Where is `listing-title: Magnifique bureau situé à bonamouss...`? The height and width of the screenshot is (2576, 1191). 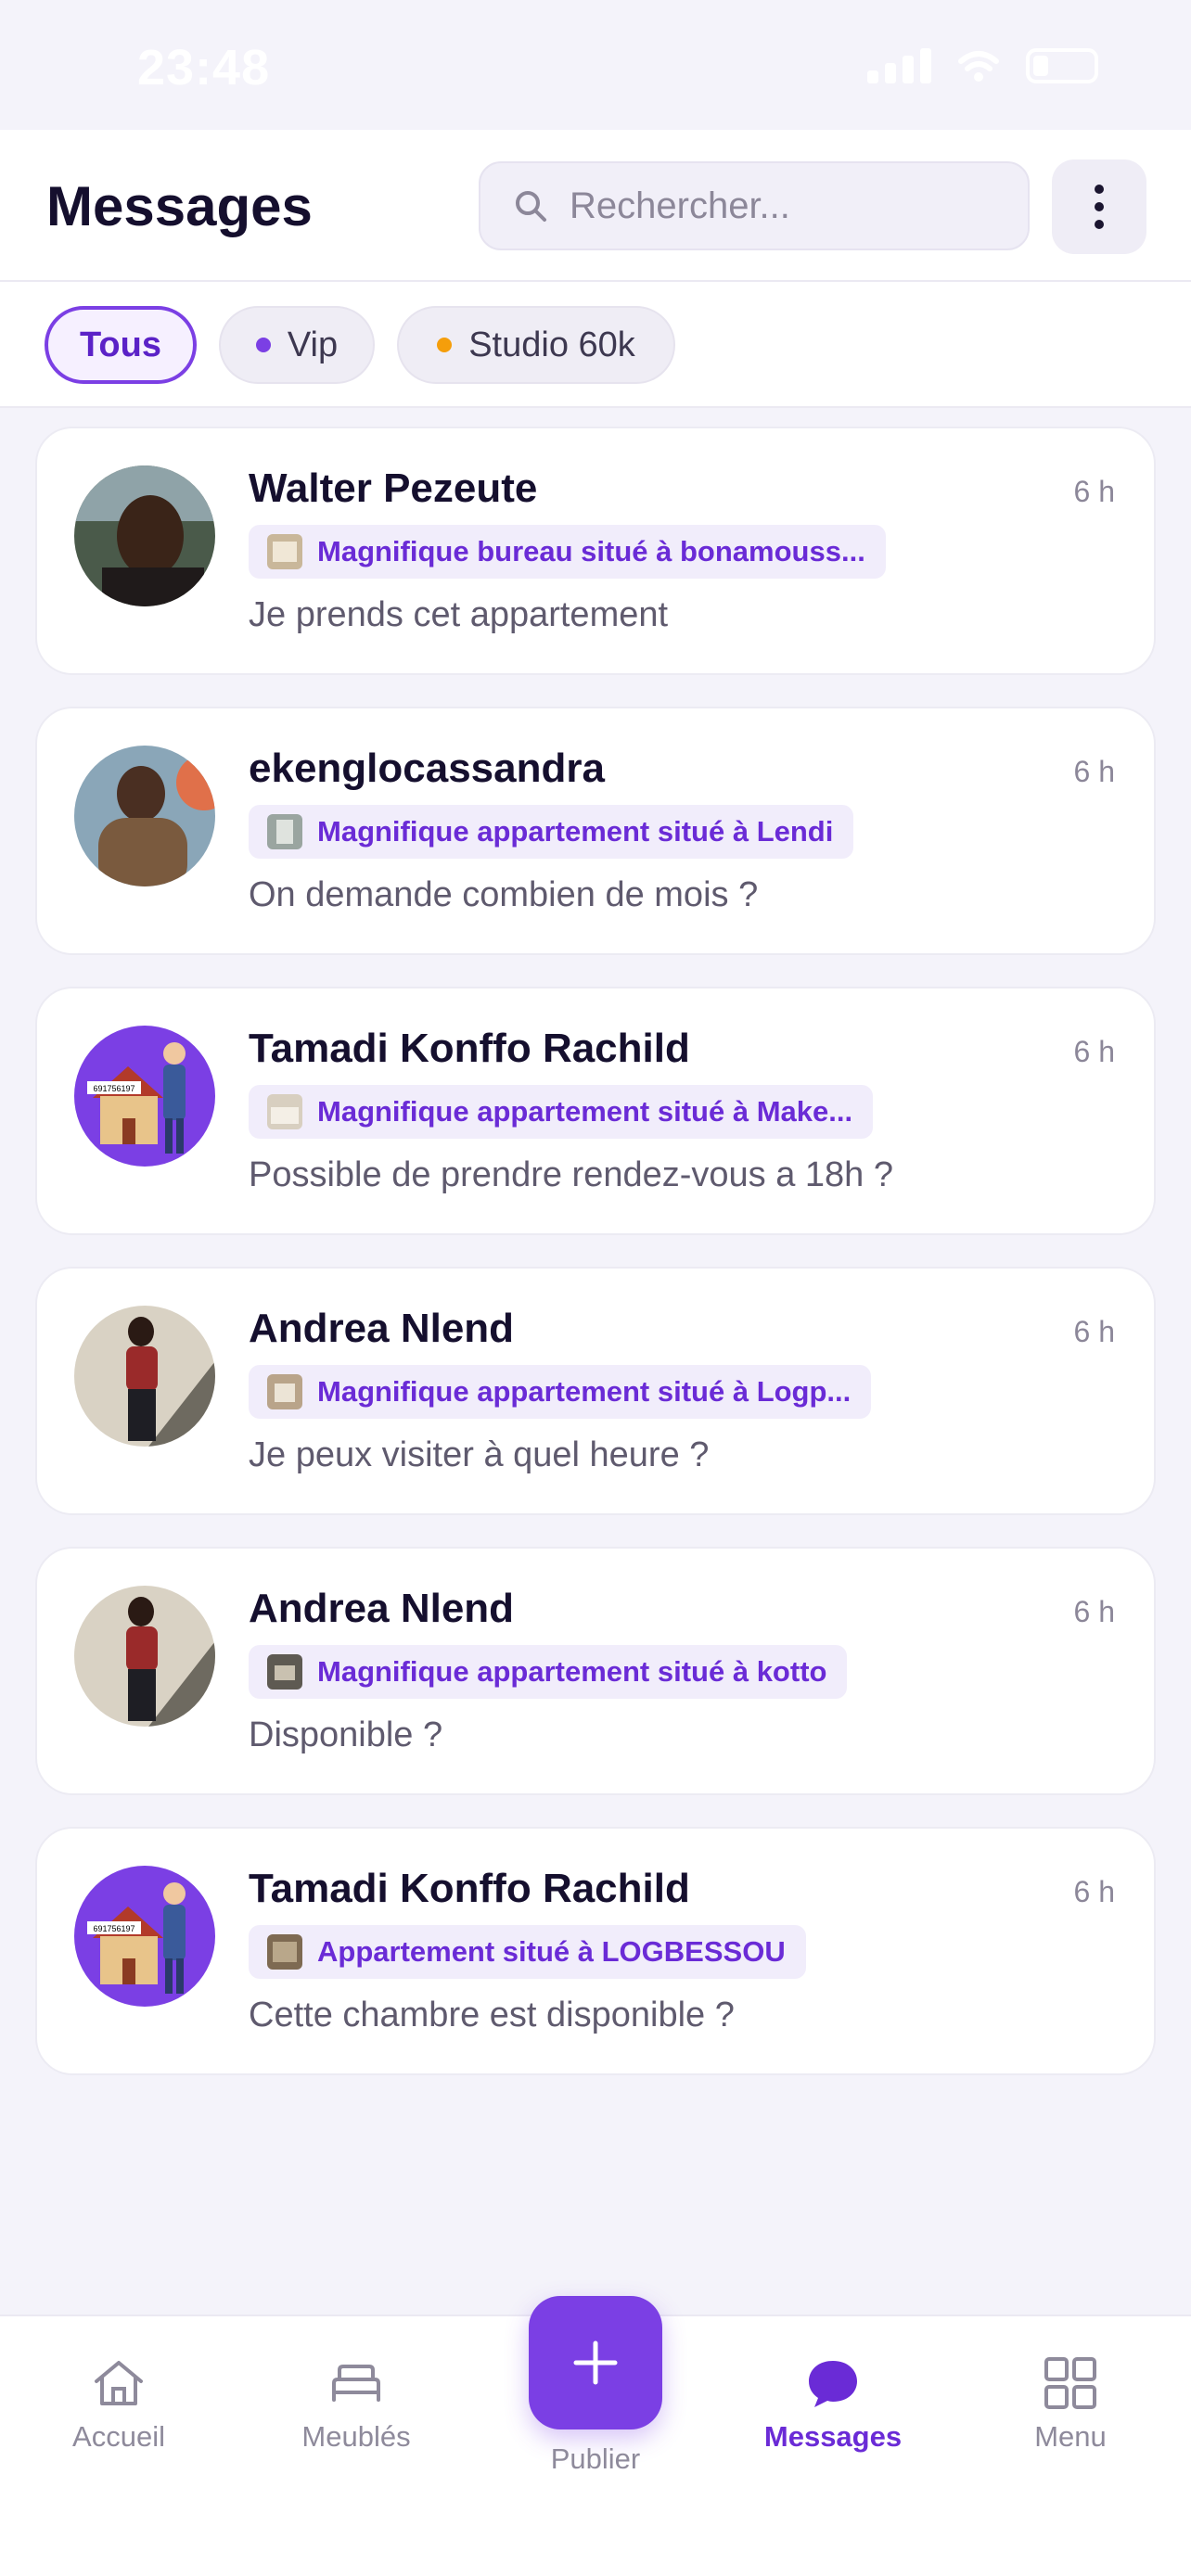 listing-title: Magnifique bureau situé à bonamouss... is located at coordinates (591, 551).